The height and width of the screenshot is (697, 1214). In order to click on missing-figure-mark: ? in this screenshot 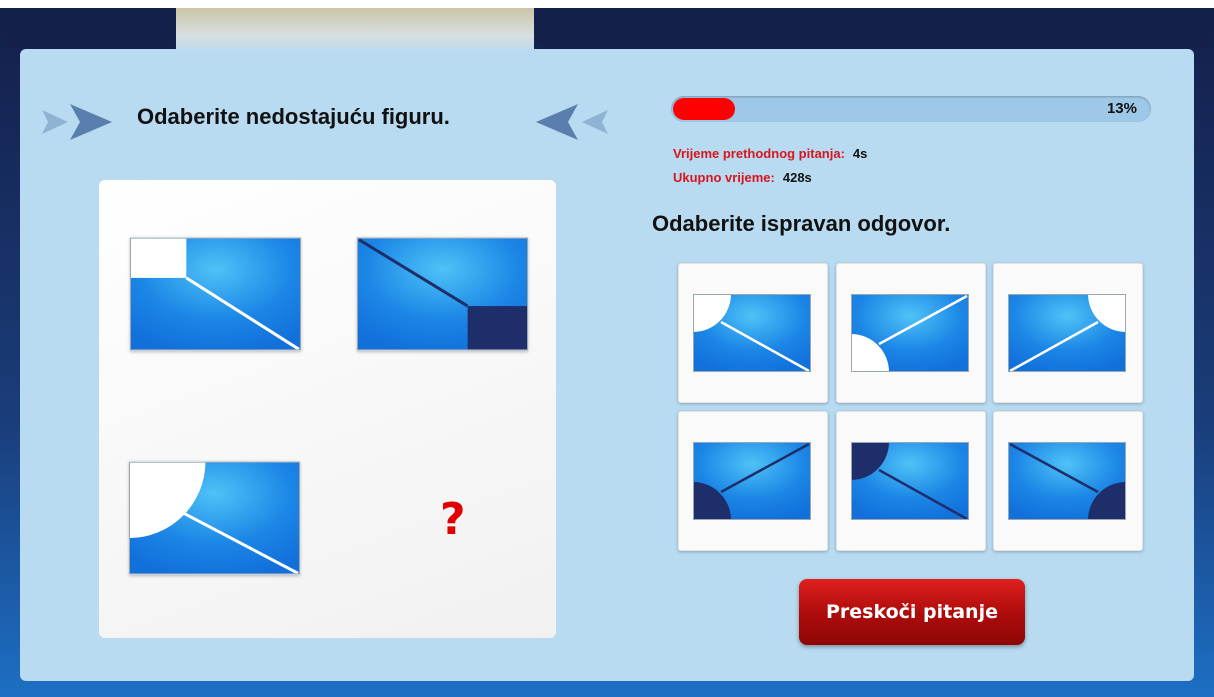, I will do `click(453, 519)`.